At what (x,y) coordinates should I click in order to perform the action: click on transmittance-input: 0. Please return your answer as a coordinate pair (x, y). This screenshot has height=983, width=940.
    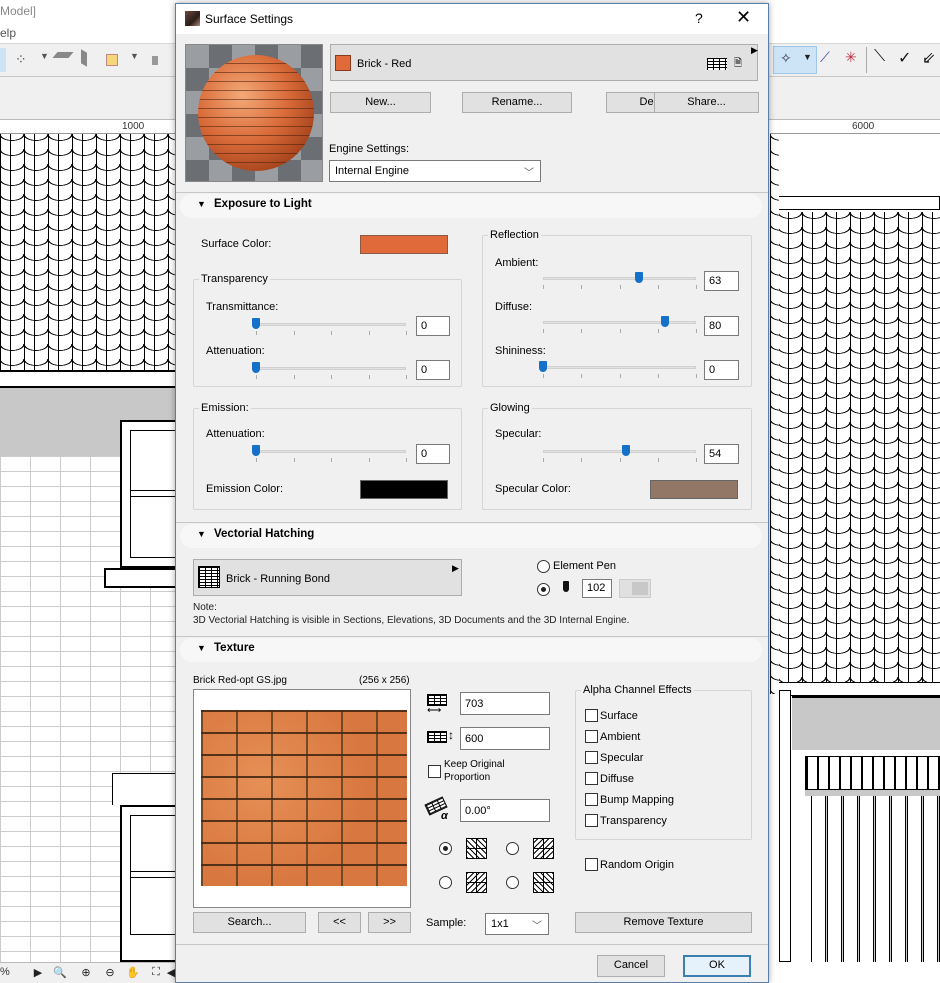
    Looking at the image, I should click on (433, 326).